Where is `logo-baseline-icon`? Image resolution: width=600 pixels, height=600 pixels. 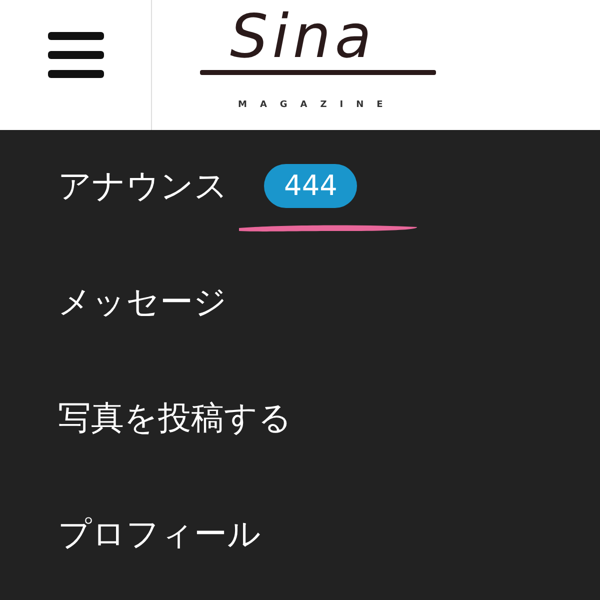
logo-baseline-icon is located at coordinates (318, 73).